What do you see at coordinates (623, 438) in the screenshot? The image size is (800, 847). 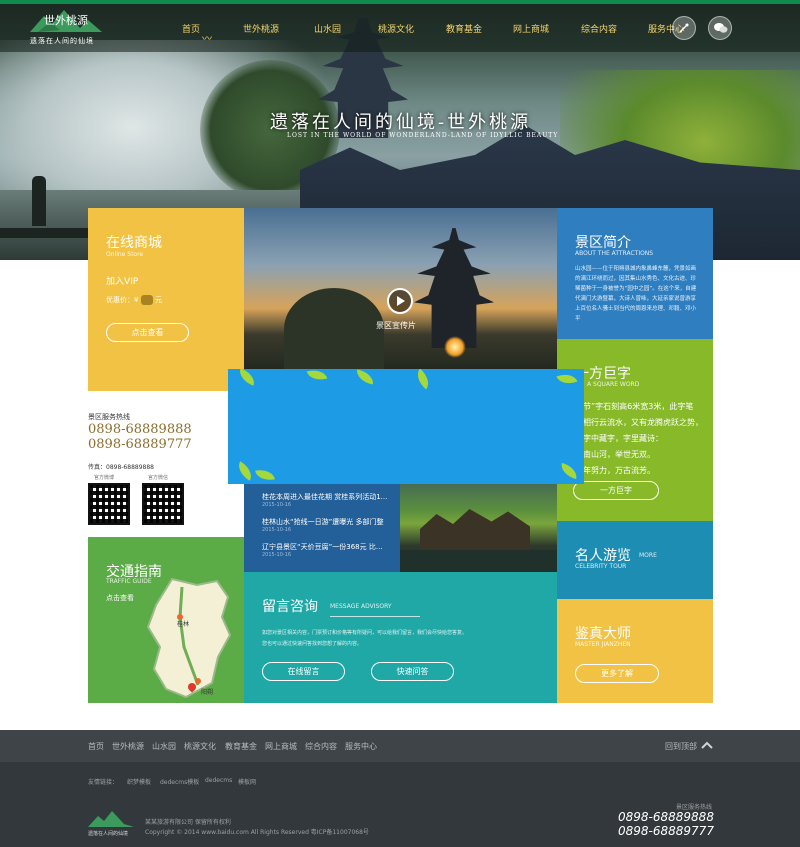 I see `giant-line: 字中藏字，字里藏诗：` at bounding box center [623, 438].